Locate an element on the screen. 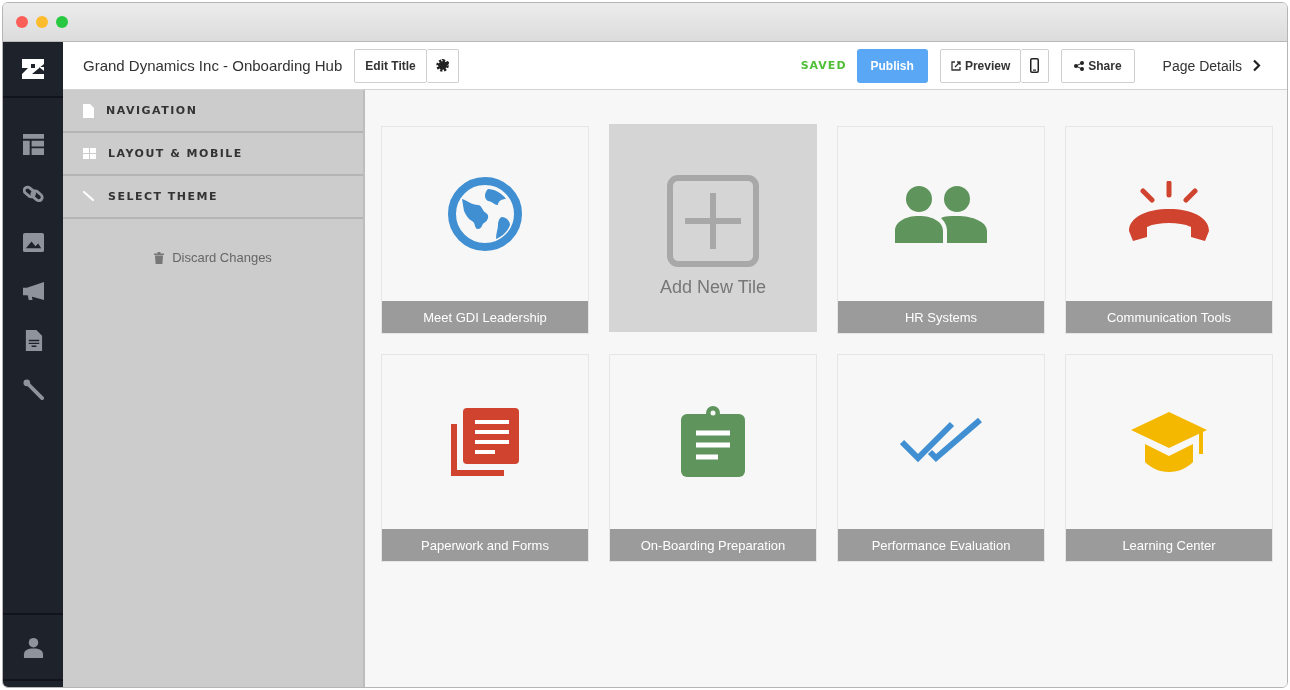 This screenshot has height=690, width=1290. tile-card: Paperwork and Forms is located at coordinates (485, 458).